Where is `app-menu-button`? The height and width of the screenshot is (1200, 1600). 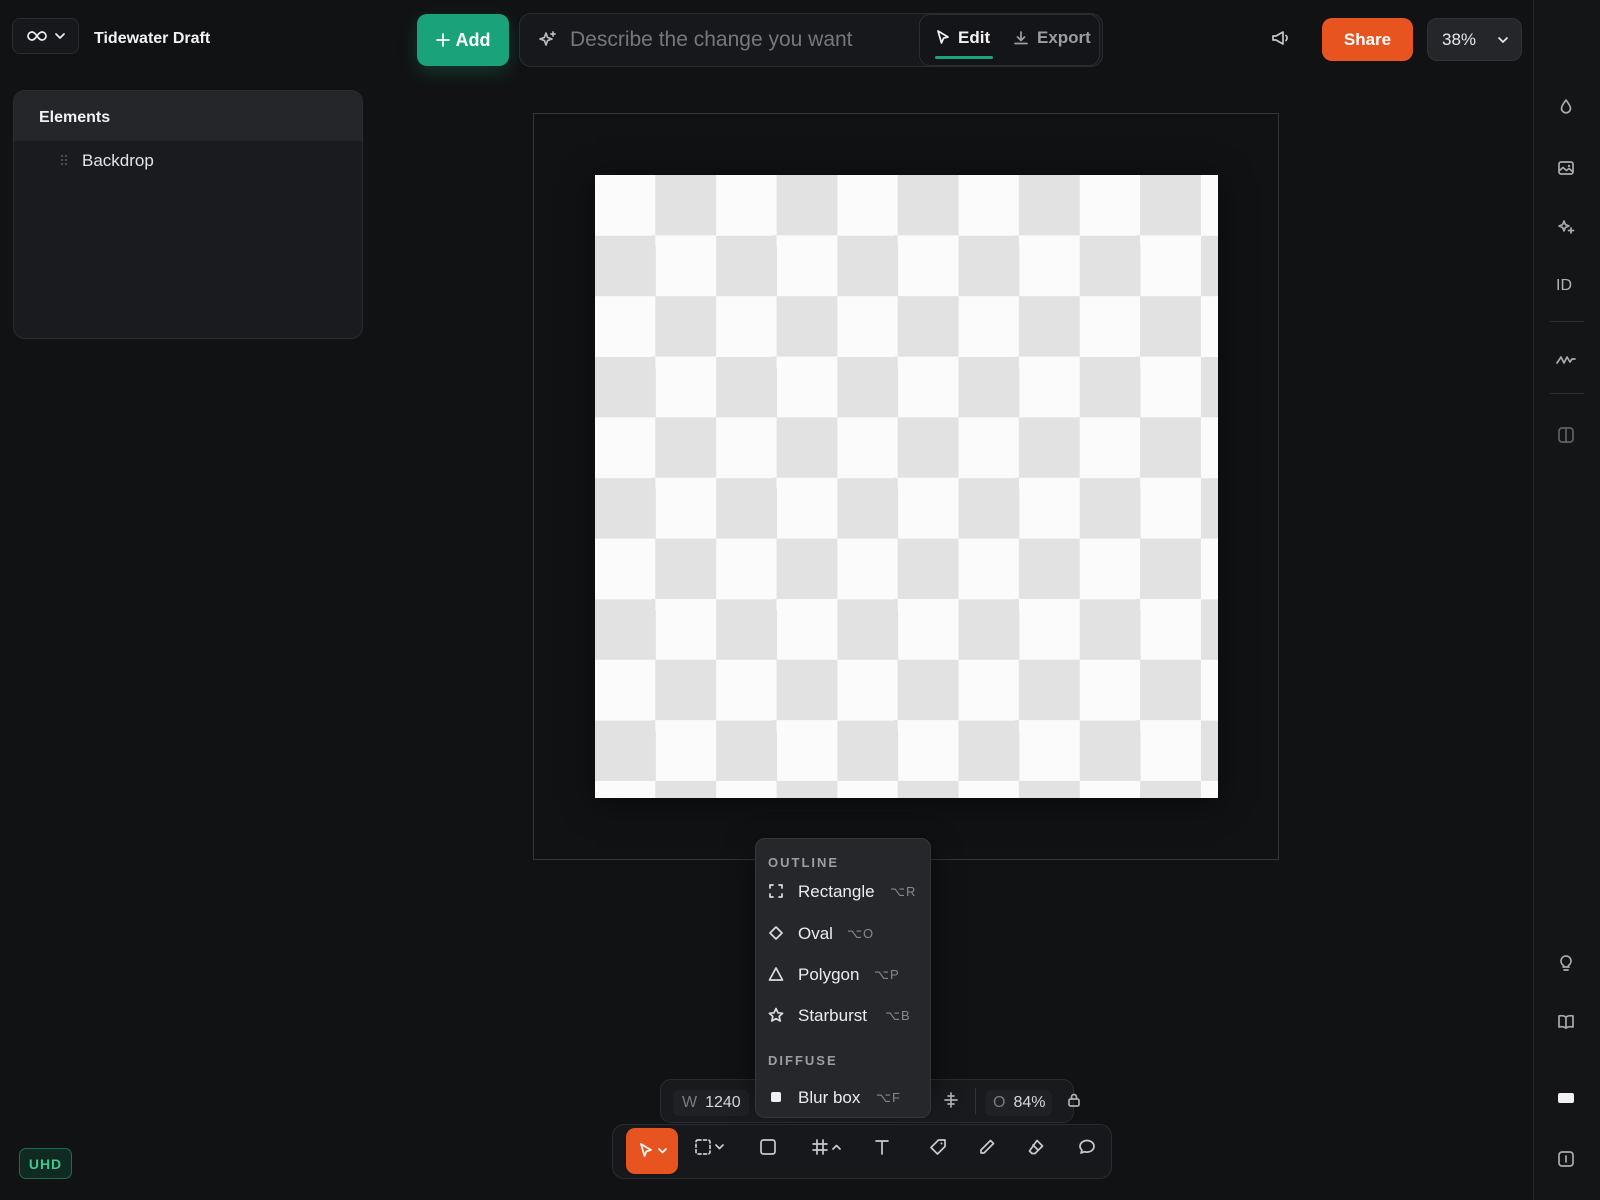
app-menu-button is located at coordinates (45, 36).